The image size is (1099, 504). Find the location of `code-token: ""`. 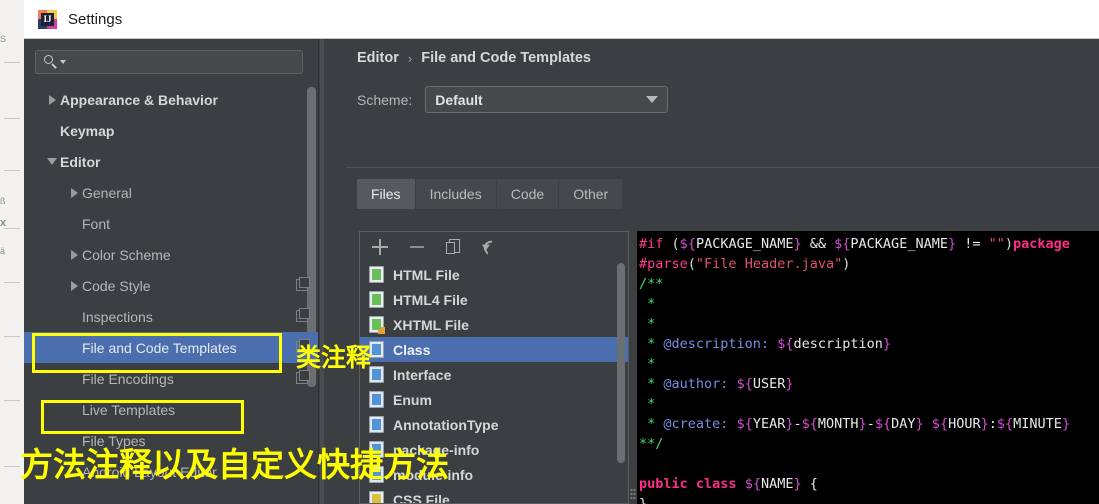

code-token: "" is located at coordinates (996, 244).